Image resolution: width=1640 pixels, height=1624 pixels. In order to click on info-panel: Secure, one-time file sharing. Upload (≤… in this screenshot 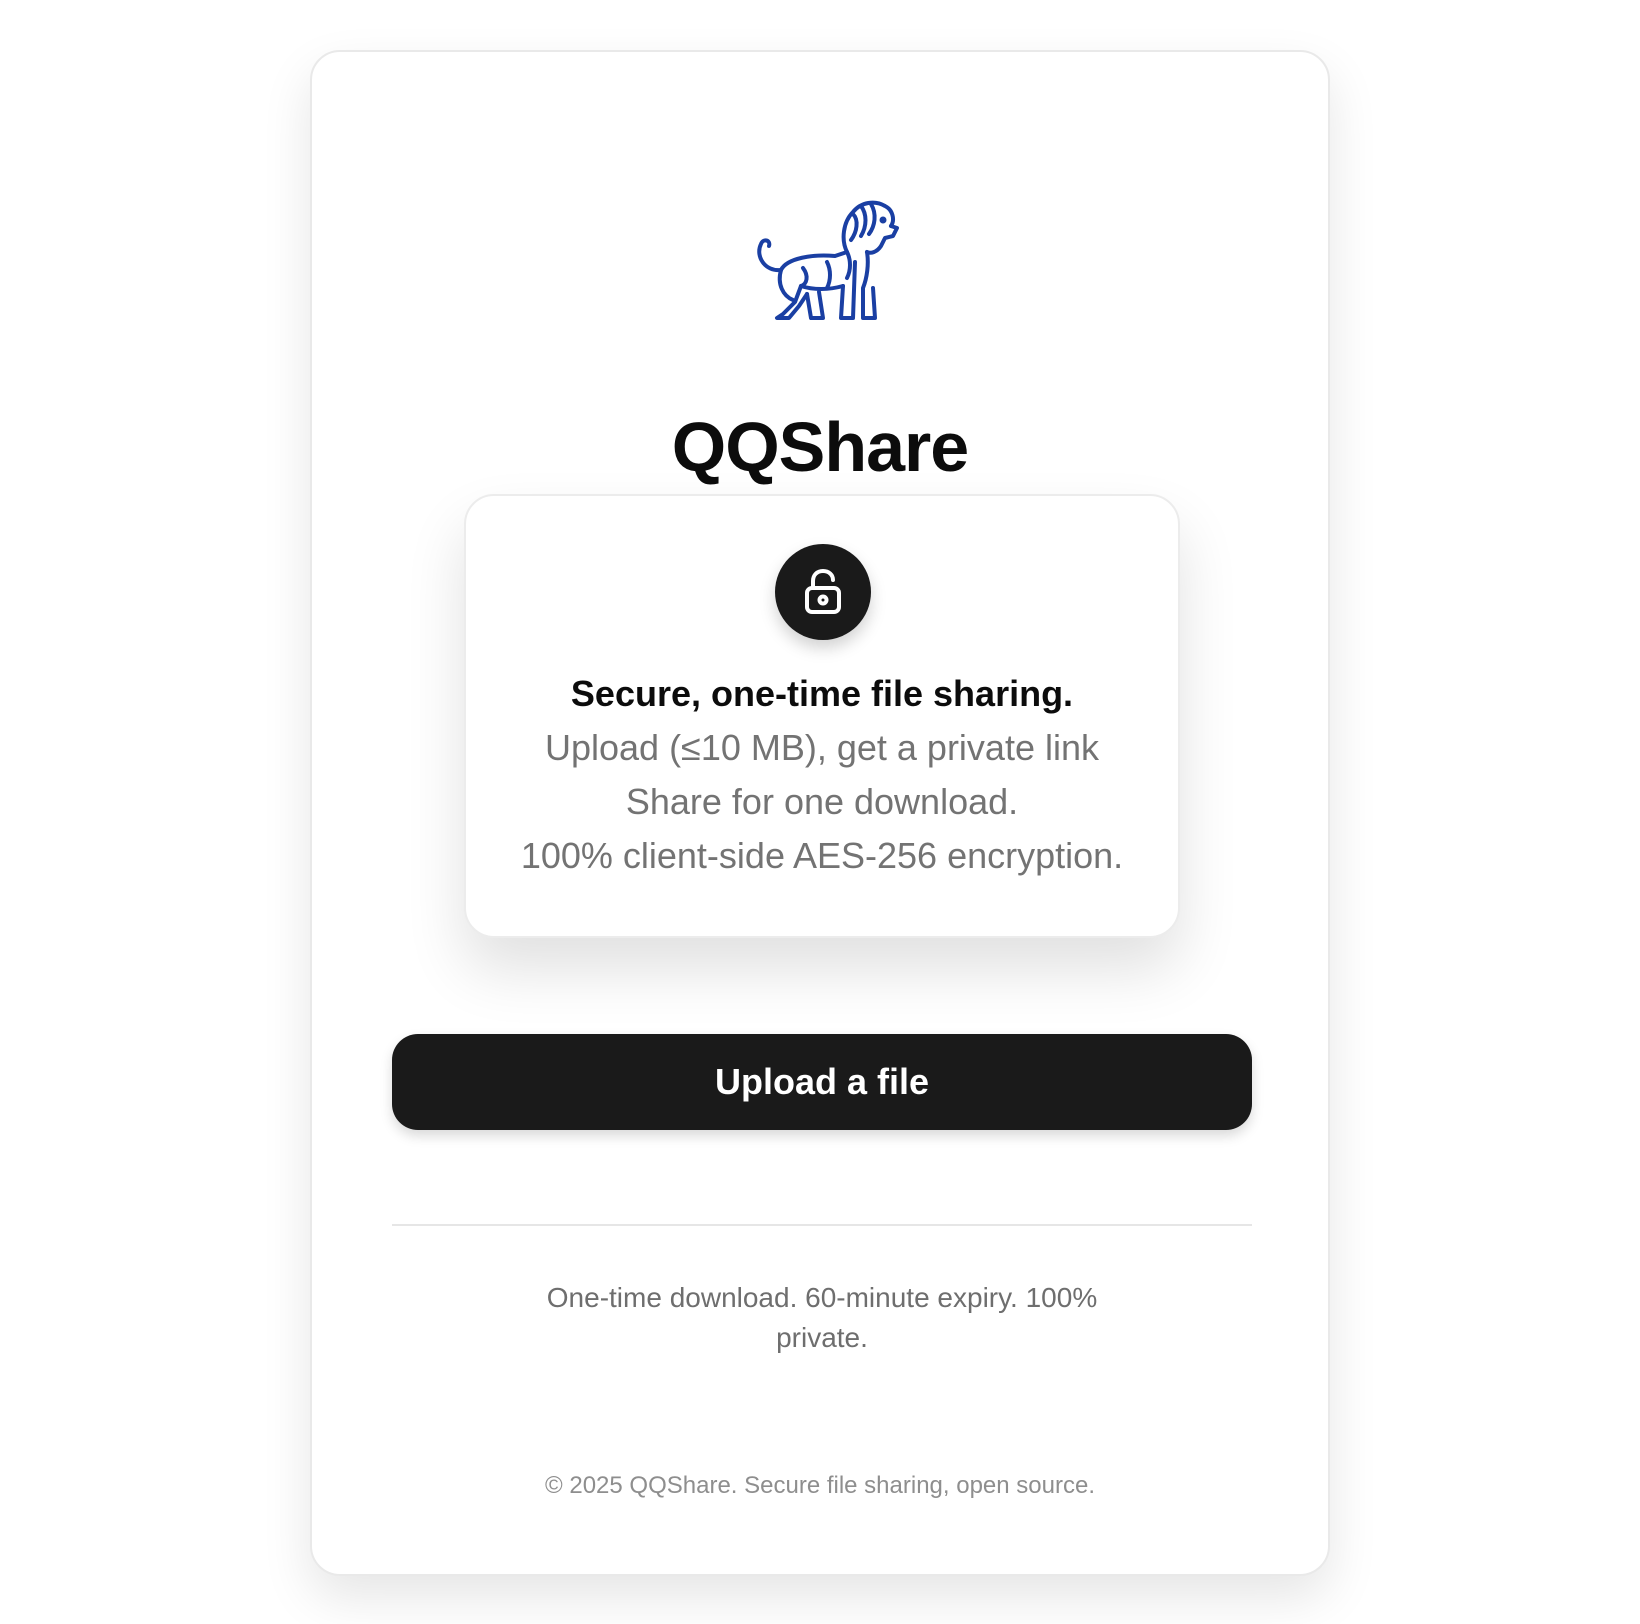, I will do `click(822, 716)`.